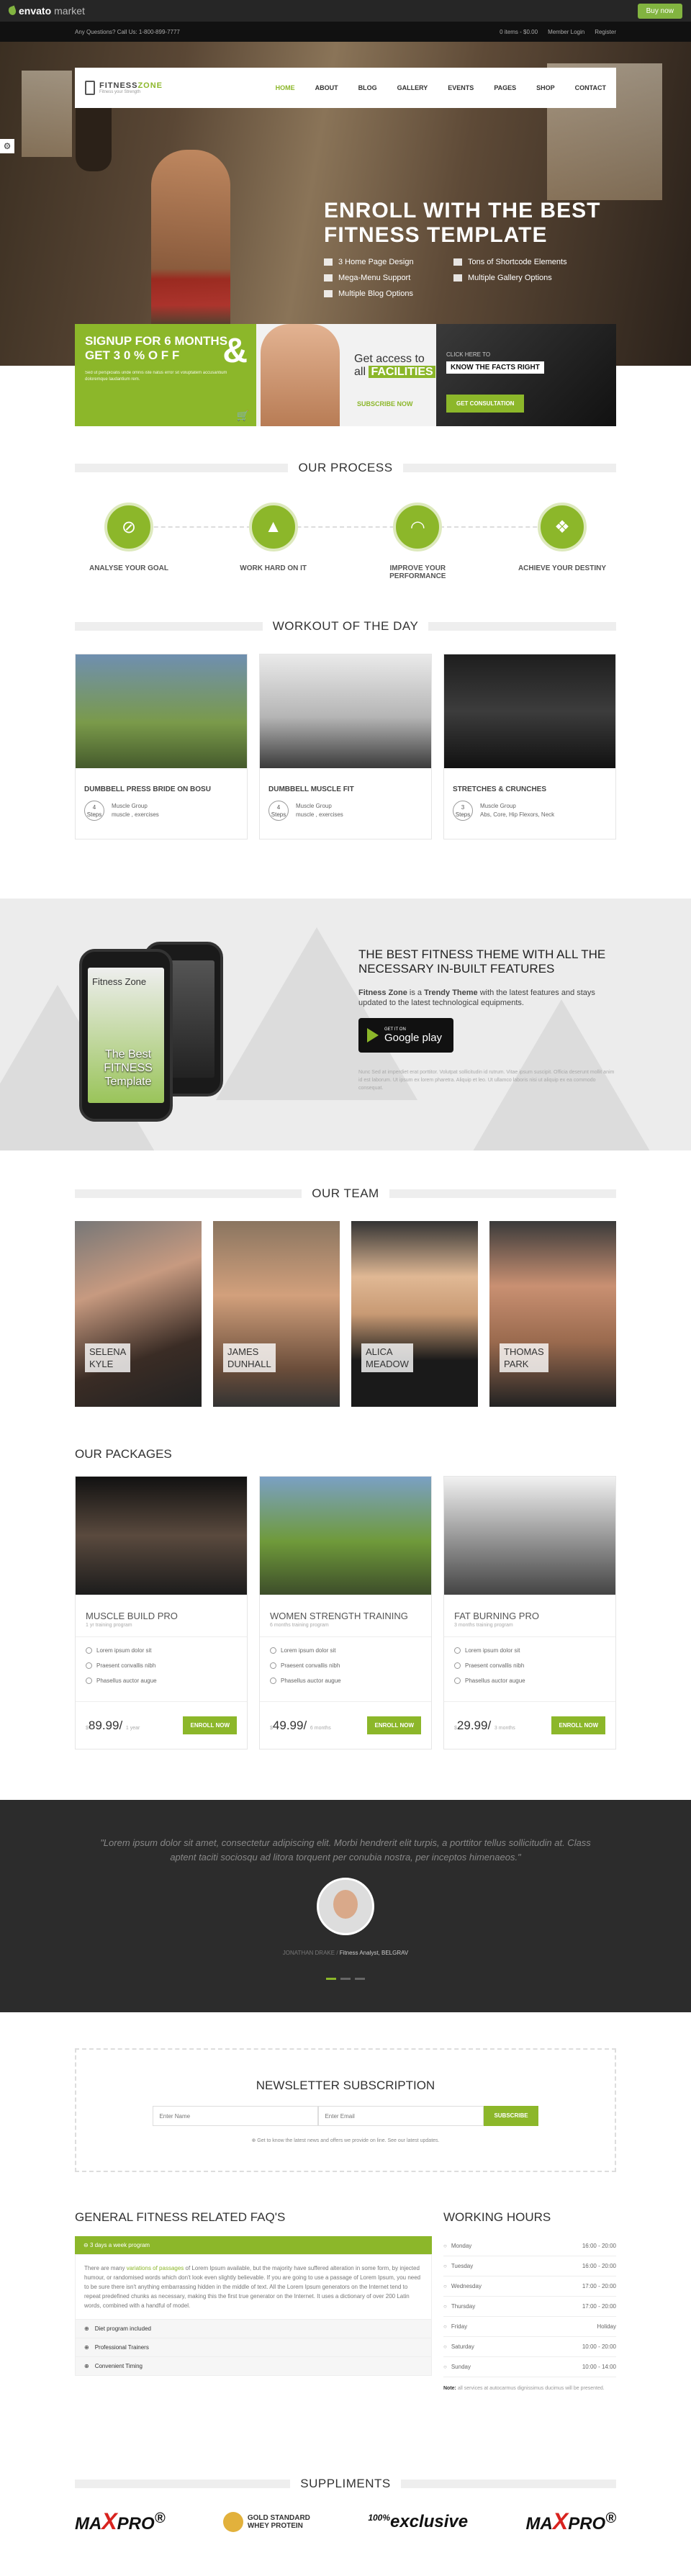 This screenshot has height=2576, width=691. What do you see at coordinates (326, 87) in the screenshot?
I see `menu-about: ABOUT` at bounding box center [326, 87].